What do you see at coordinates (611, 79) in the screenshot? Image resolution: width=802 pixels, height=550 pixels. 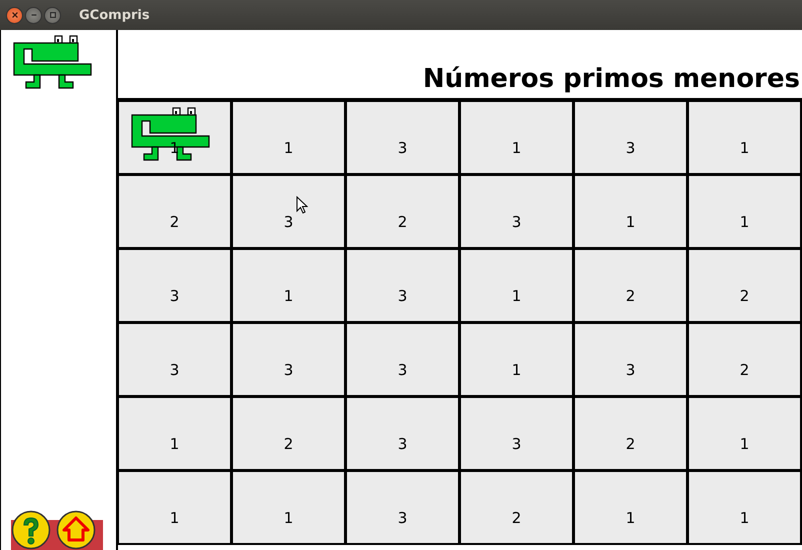 I see `game-title: Números primos menores` at bounding box center [611, 79].